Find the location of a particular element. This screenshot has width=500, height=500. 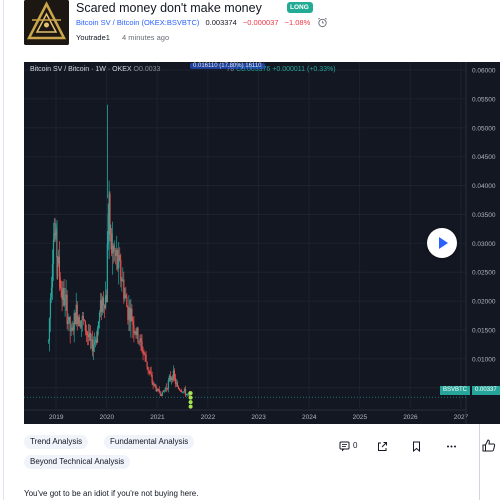

measure-tooltip: 0.016110 (17.80%) 16110 is located at coordinates (227, 66).